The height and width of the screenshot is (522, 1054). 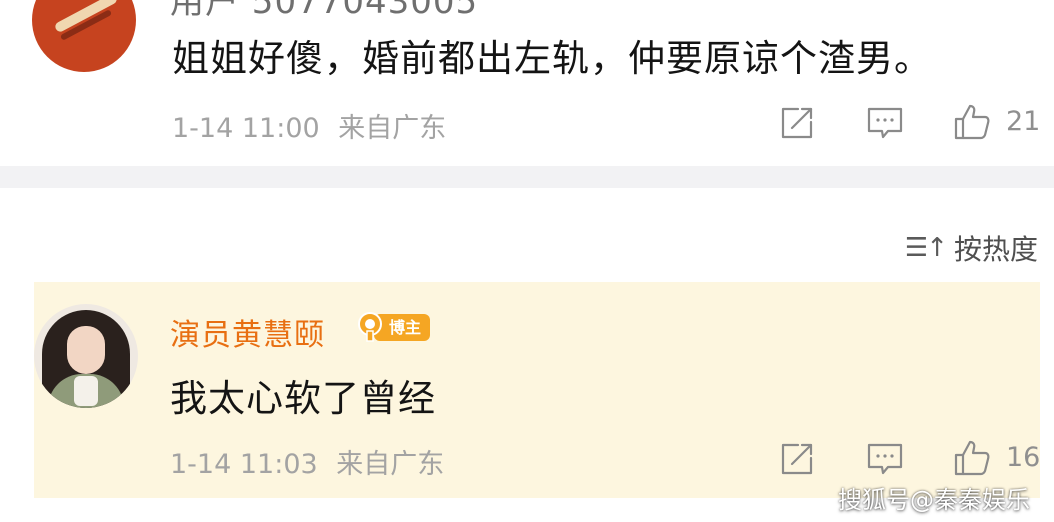 What do you see at coordinates (370, 327) in the screenshot?
I see `blogger-badge-icon` at bounding box center [370, 327].